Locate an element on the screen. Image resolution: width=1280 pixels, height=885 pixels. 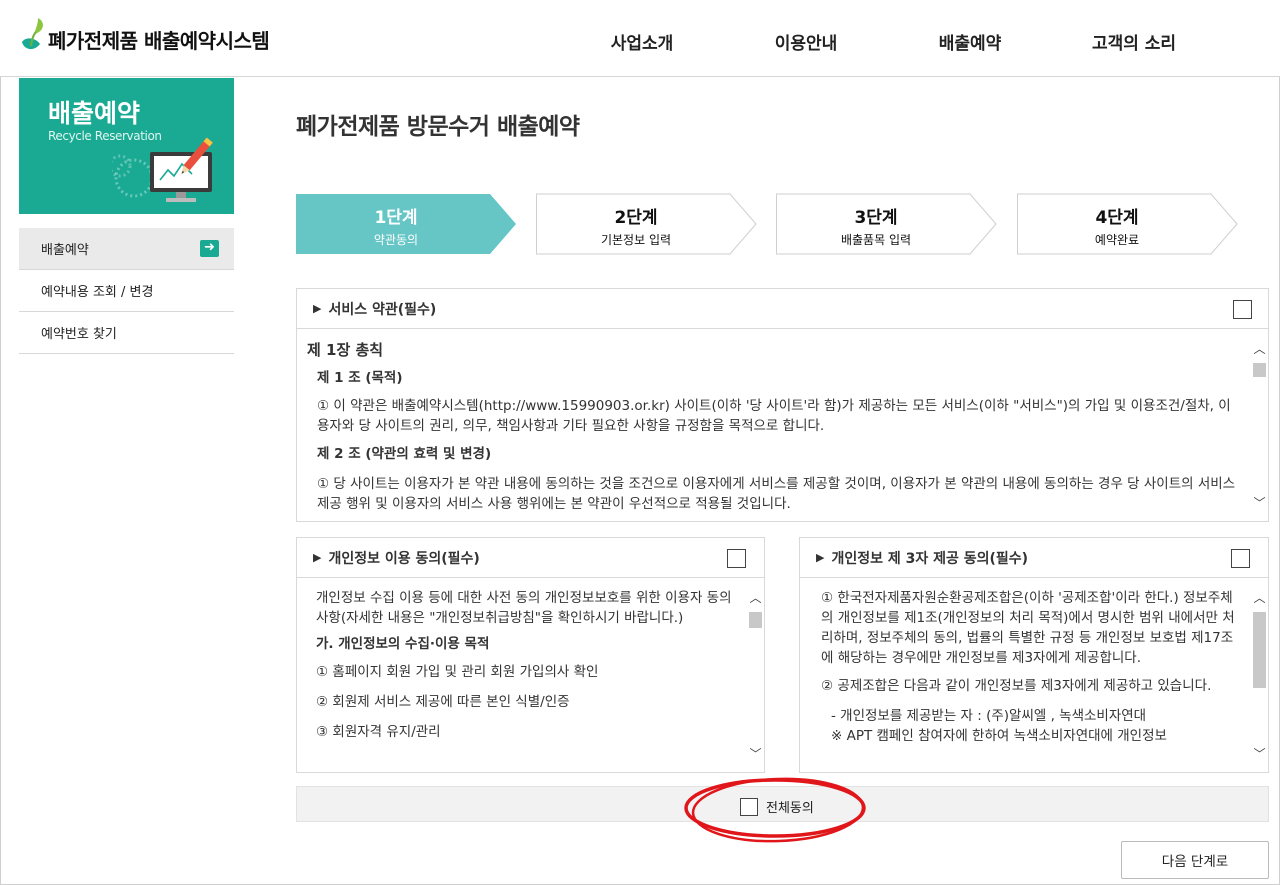
step-number: 2단계 is located at coordinates (636, 218).